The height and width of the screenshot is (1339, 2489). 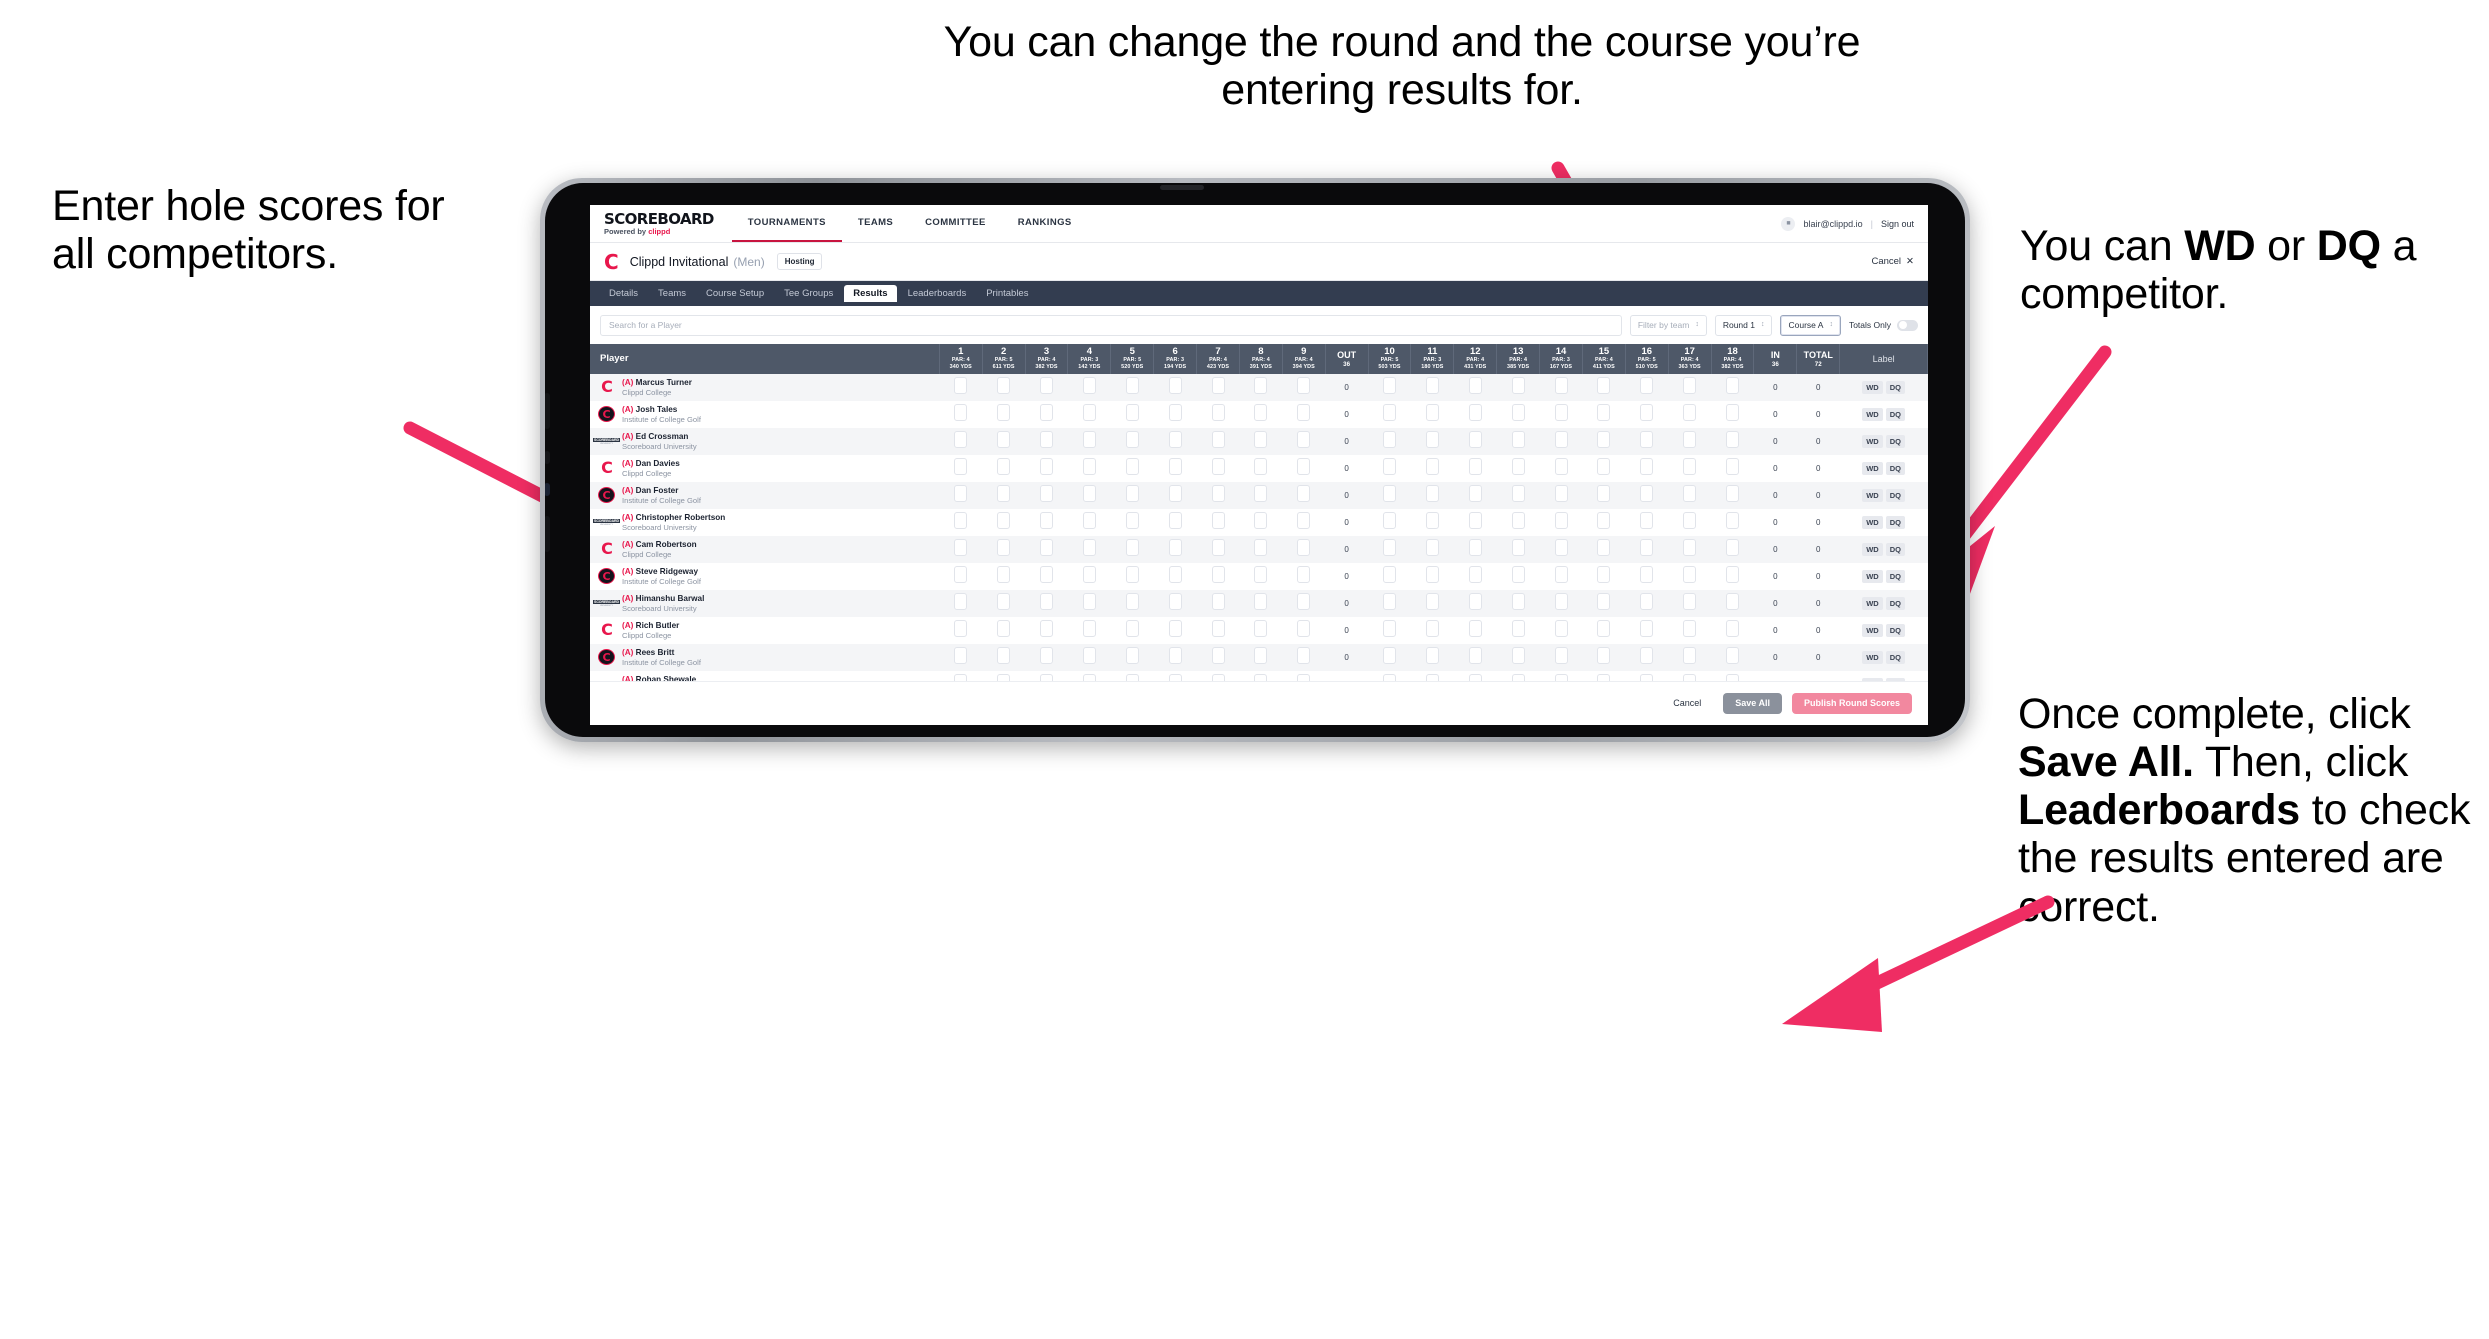 What do you see at coordinates (1668, 325) in the screenshot?
I see `team-filter-select: Filter by team ↕` at bounding box center [1668, 325].